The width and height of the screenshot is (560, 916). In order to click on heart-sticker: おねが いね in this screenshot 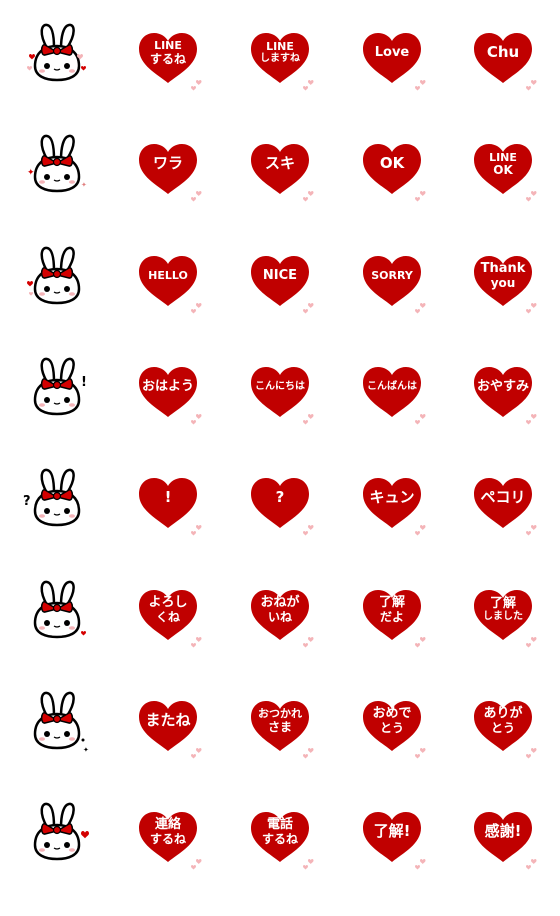, I will do `click(280, 638)`.